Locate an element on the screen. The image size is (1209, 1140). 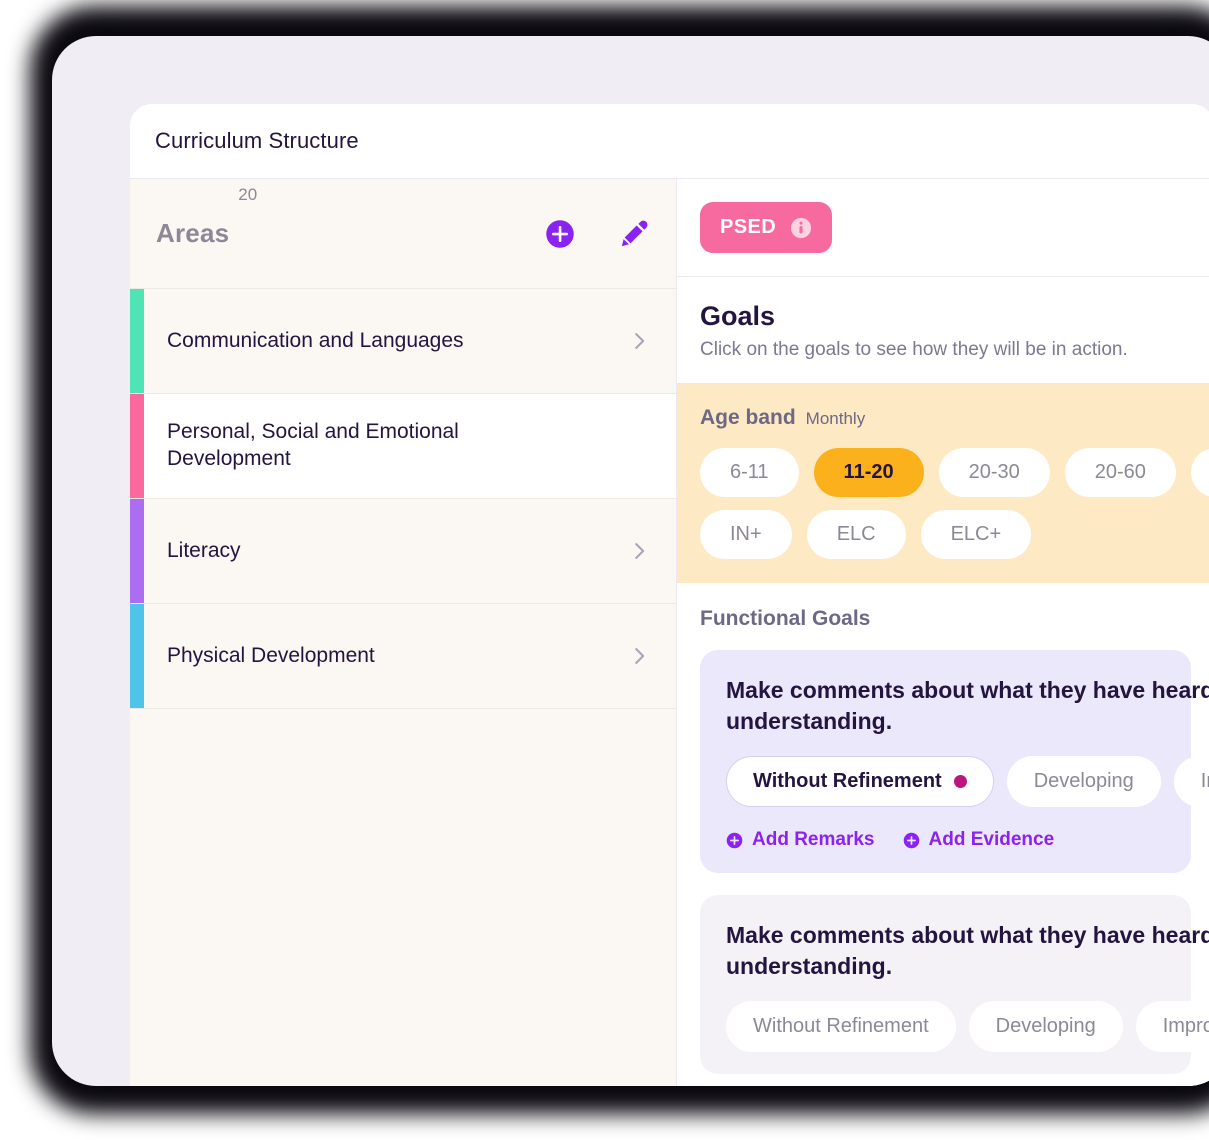
add-remarks-button: Add Remarks is located at coordinates (800, 840).